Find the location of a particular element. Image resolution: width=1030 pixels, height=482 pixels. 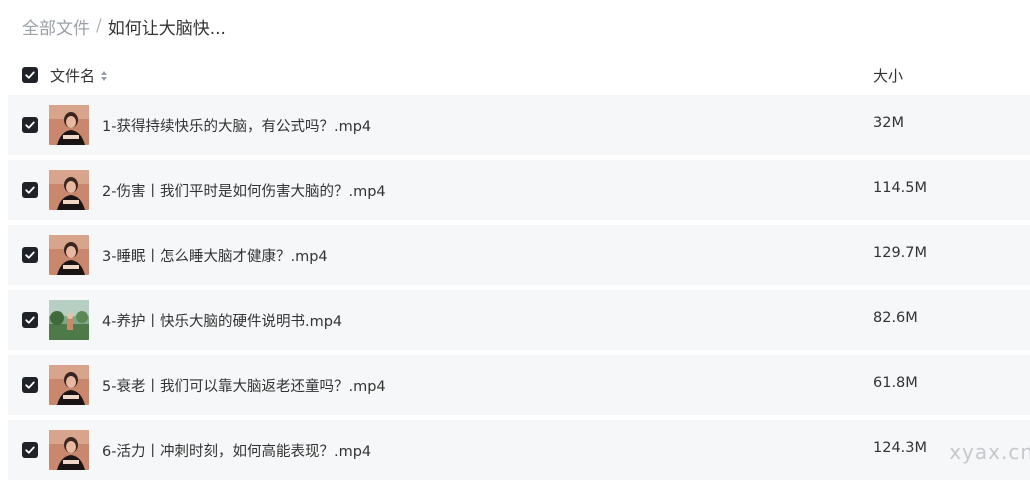

file-name: 4-养护丨快乐大脑的硬件说明书.mp4 is located at coordinates (222, 320).